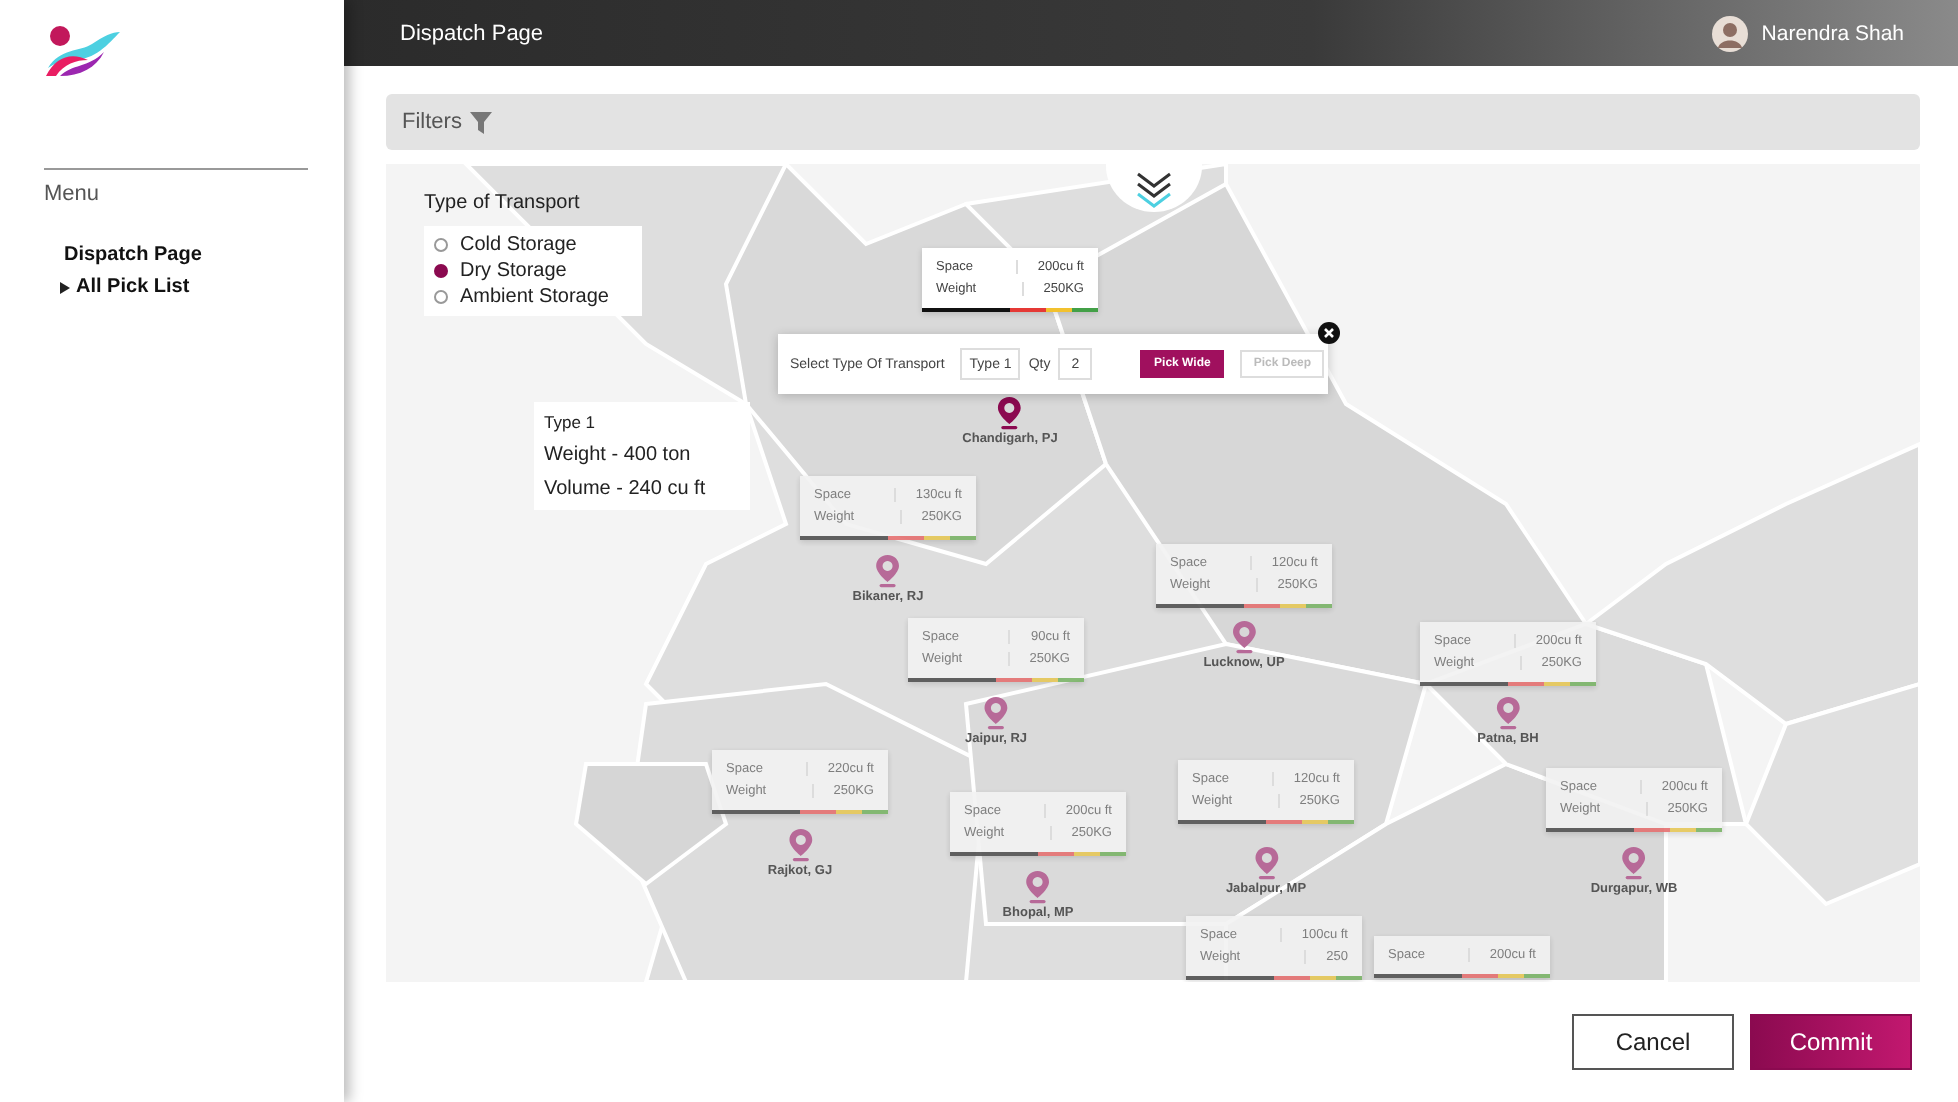 This screenshot has width=1958, height=1102. I want to click on chevron-down-icon, so click(1154, 190).